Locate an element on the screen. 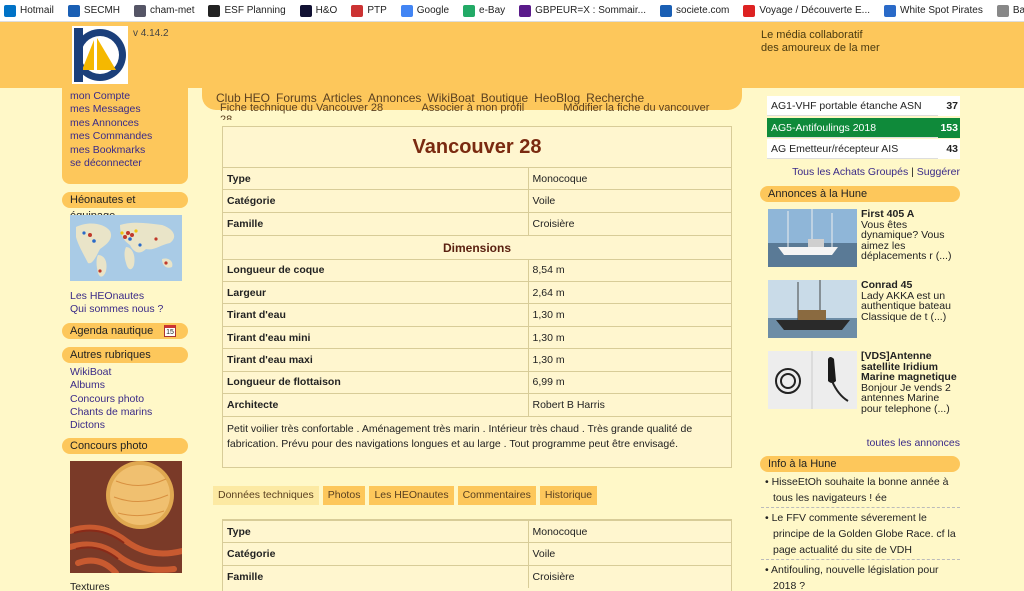 The width and height of the screenshot is (1024, 591). heonautes-link: Les HEOnautes is located at coordinates (125, 296).